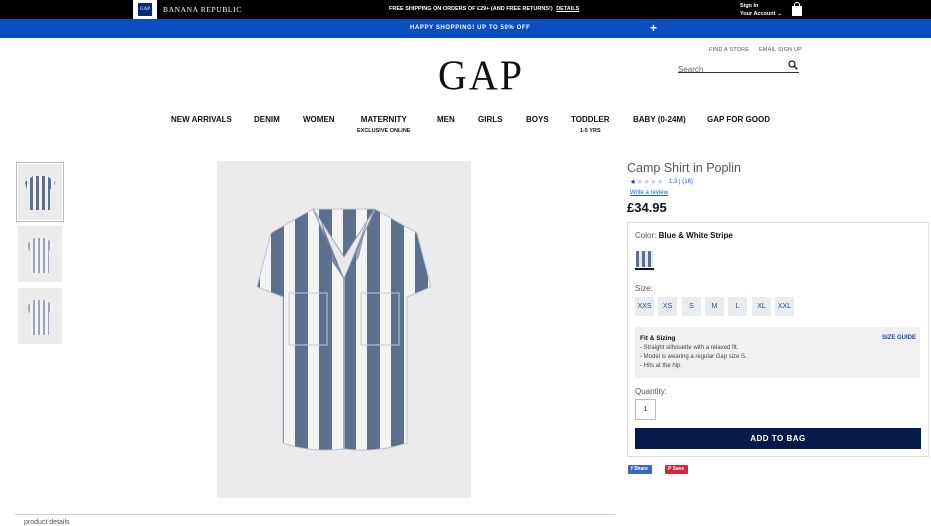 This screenshot has width=931, height=526. I want to click on search-input, so click(728, 69).